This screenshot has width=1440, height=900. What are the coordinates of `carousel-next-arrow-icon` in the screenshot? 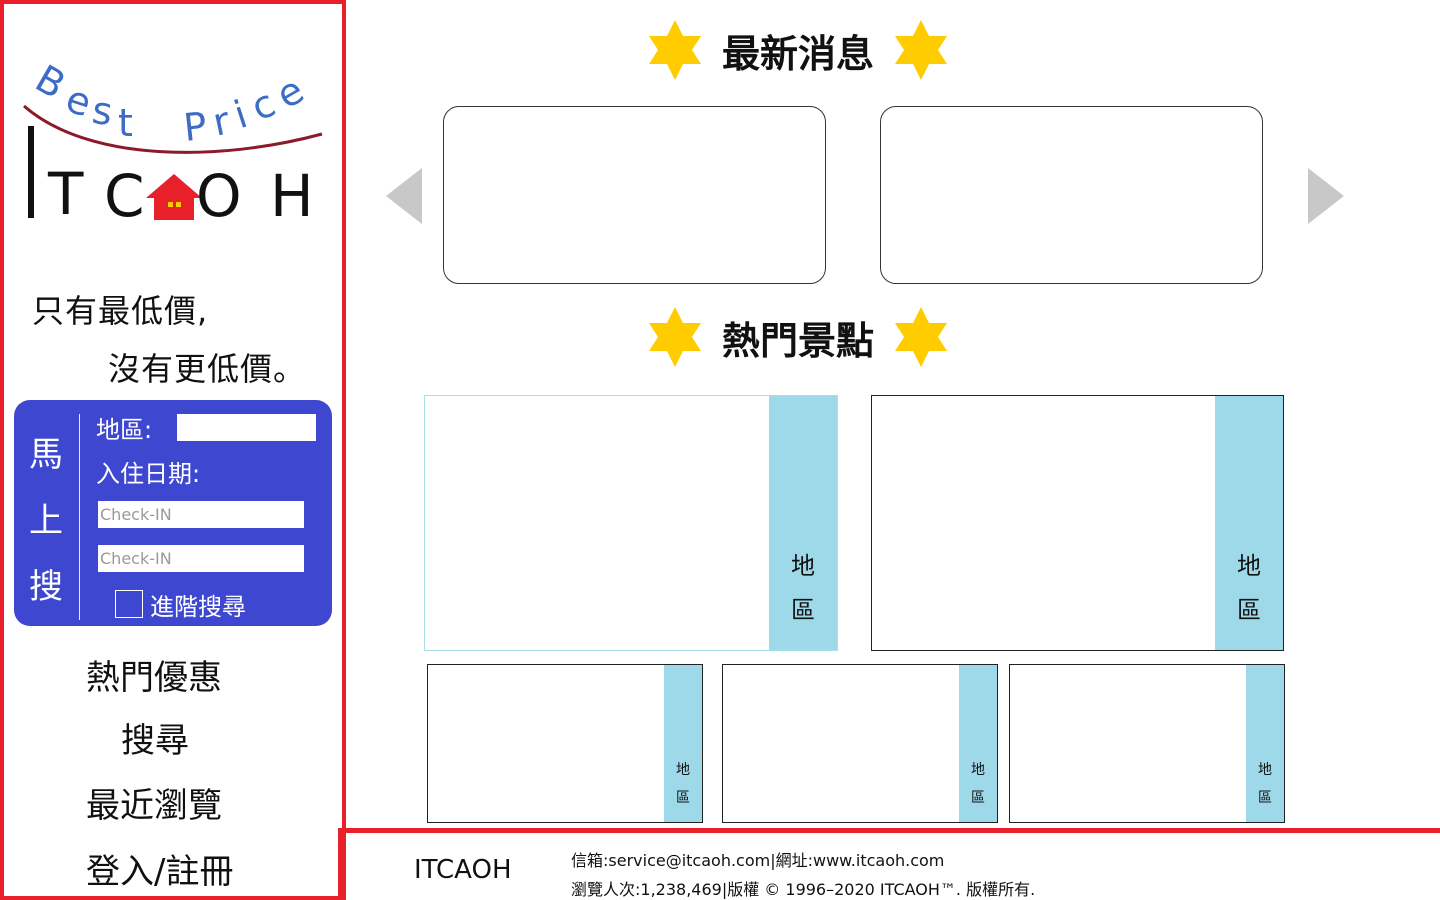 It's located at (1326, 196).